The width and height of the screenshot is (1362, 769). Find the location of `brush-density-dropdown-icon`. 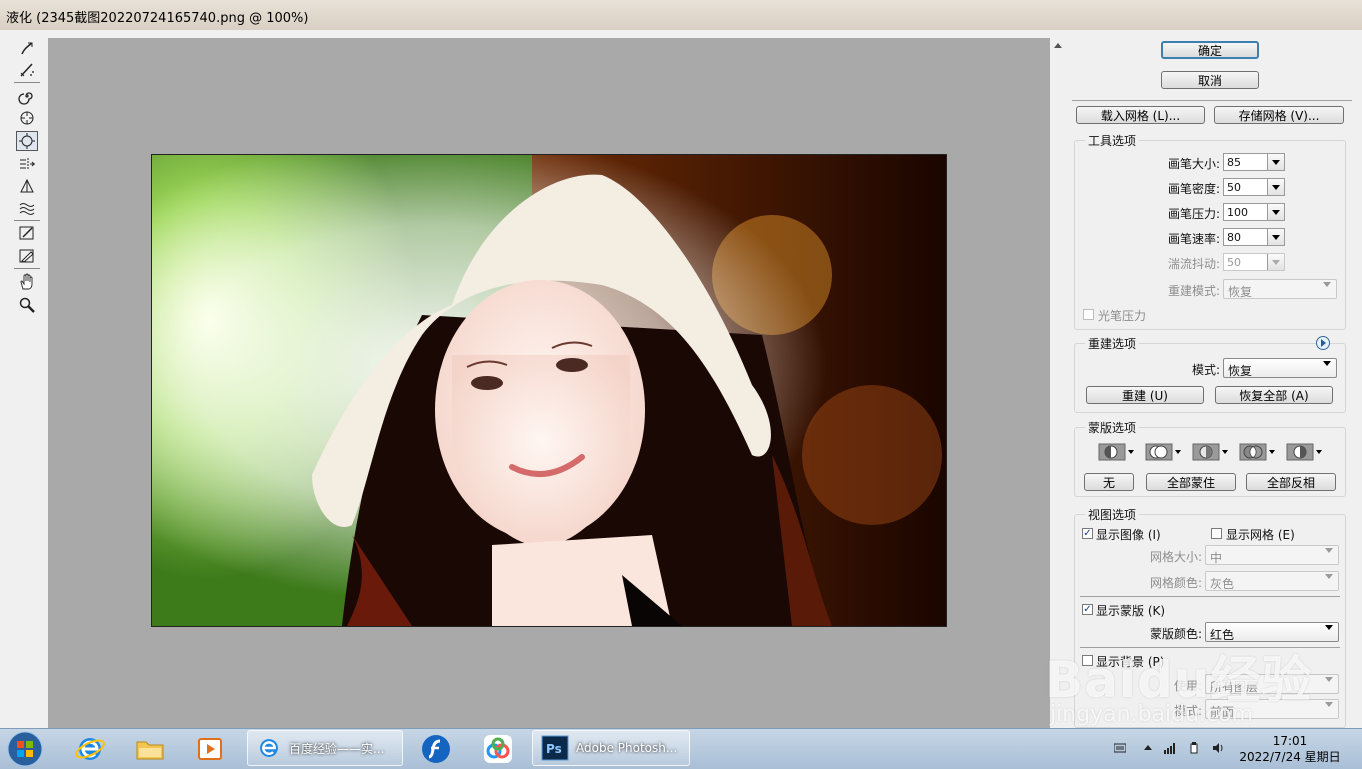

brush-density-dropdown-icon is located at coordinates (1275, 187).